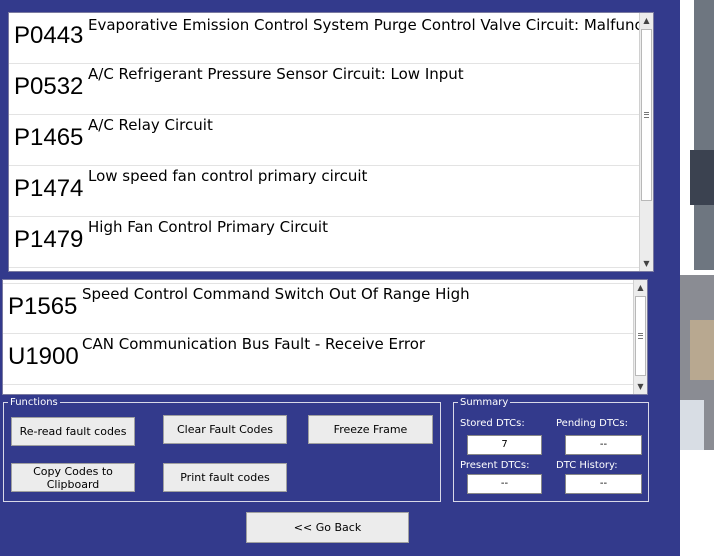  Describe the element at coordinates (43, 306) in the screenshot. I see `dtc-code: P1565` at that location.